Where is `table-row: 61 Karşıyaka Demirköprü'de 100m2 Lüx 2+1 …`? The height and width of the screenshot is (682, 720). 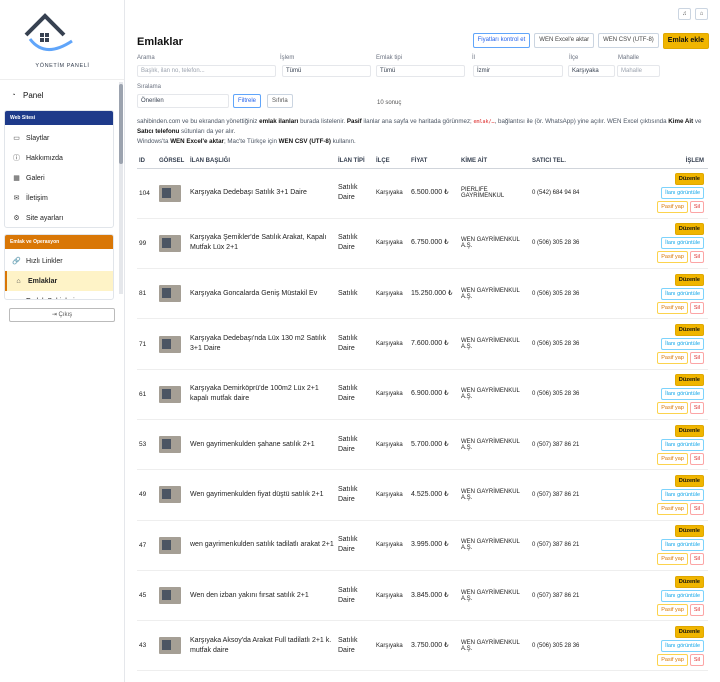
table-row: 61 Karşıyaka Demirköprü'de 100m2 Lüx 2+1 … is located at coordinates (422, 394).